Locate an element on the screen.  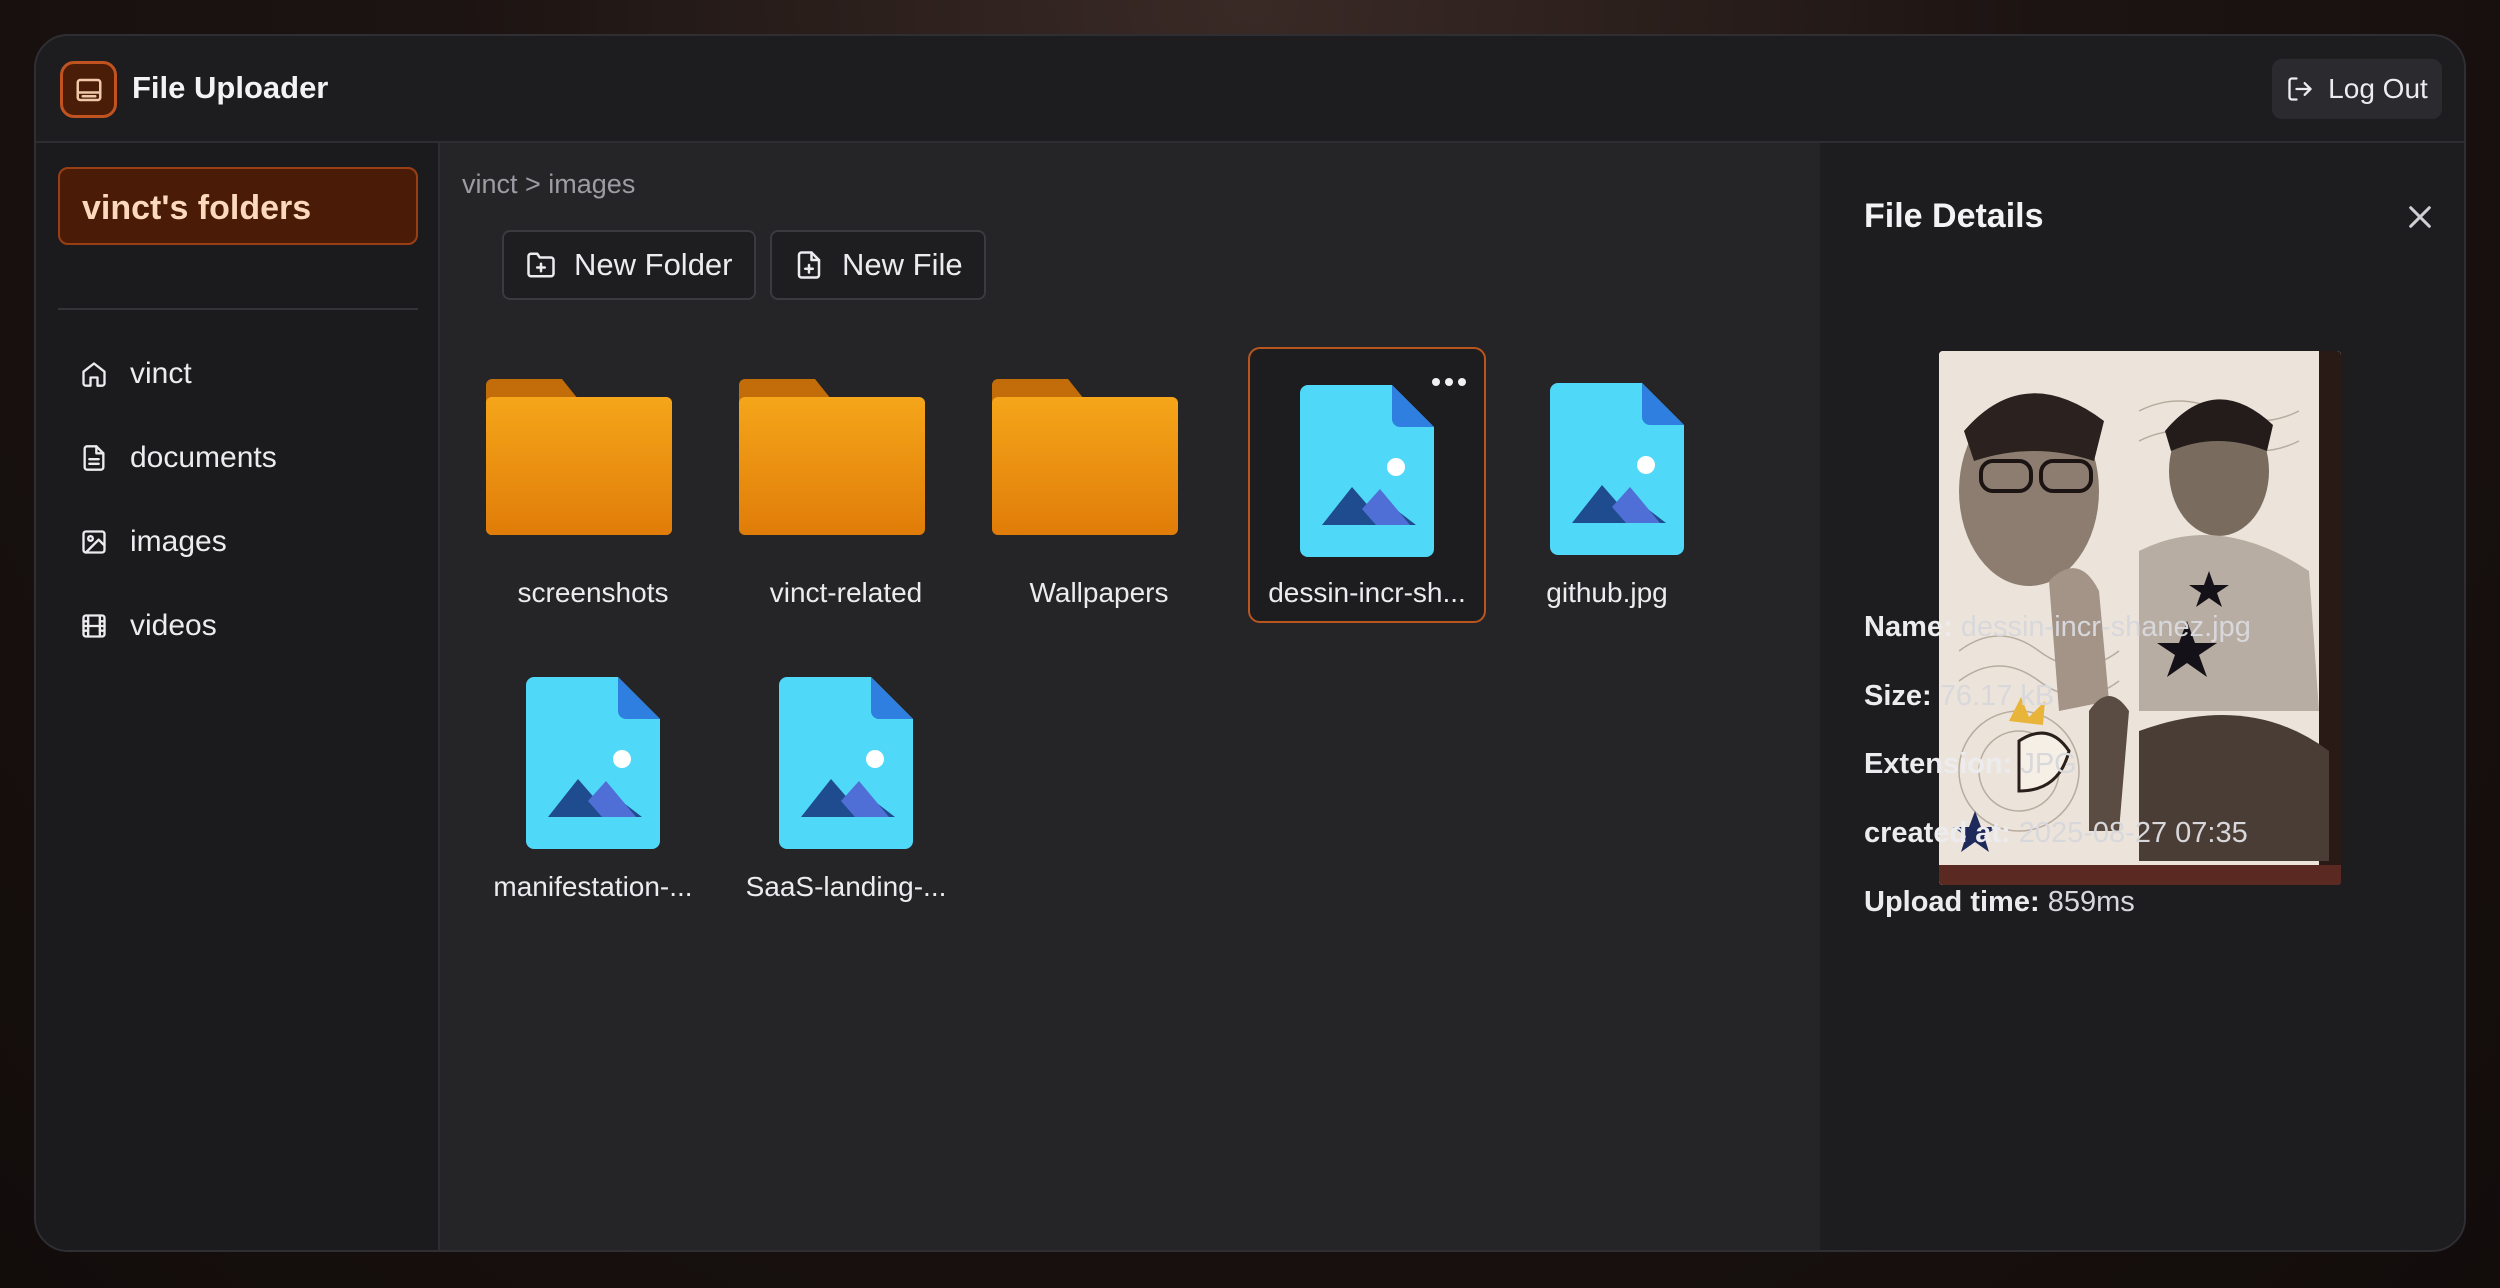
detail-extension-label: Extension: is located at coordinates (1938, 764).